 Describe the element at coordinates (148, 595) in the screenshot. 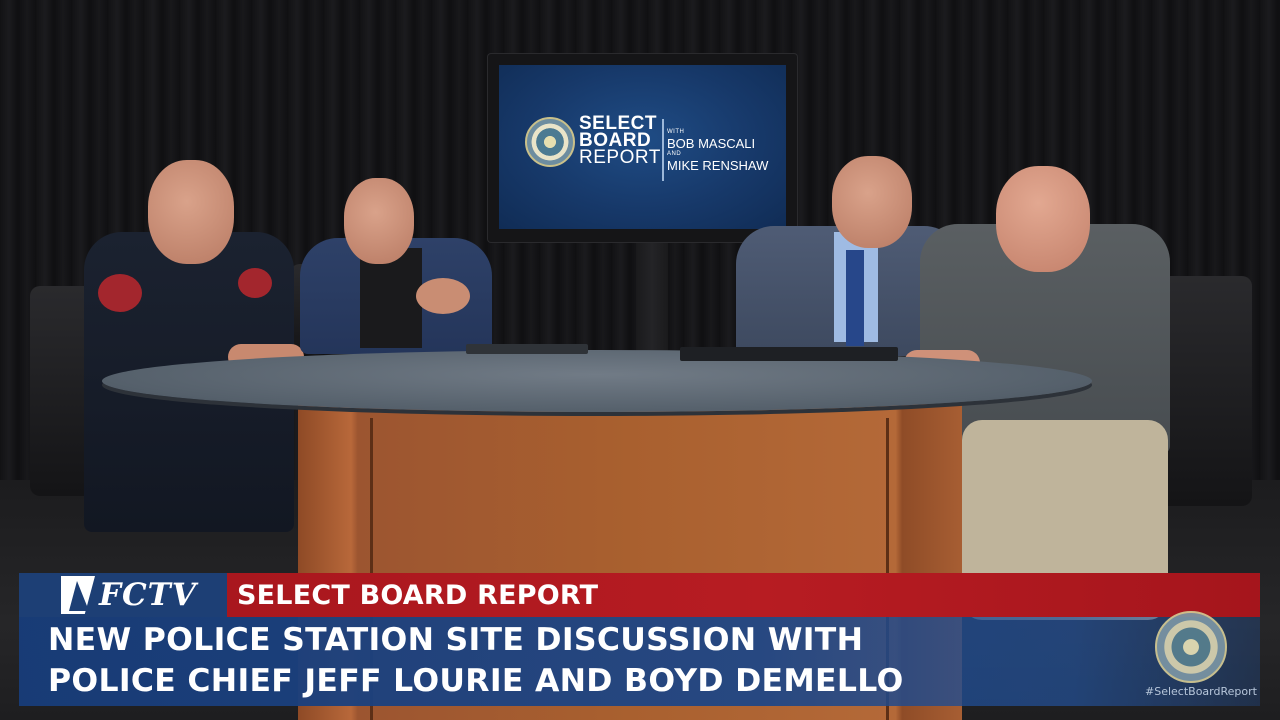

I see `logo-text: FCTV` at that location.